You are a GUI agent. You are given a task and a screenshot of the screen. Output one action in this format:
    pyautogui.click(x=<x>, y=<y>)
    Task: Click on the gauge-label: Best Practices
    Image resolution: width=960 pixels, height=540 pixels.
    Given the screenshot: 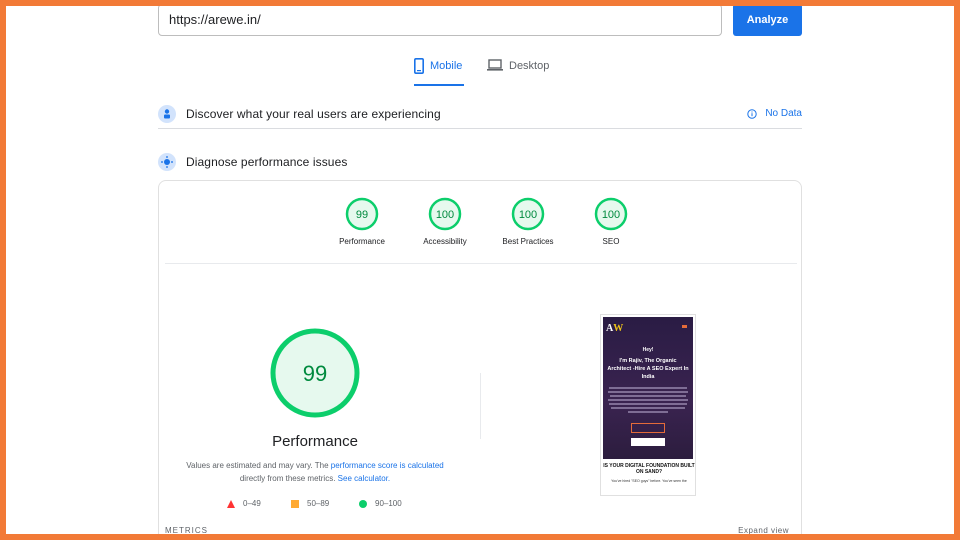 What is the action you would take?
    pyautogui.click(x=528, y=241)
    